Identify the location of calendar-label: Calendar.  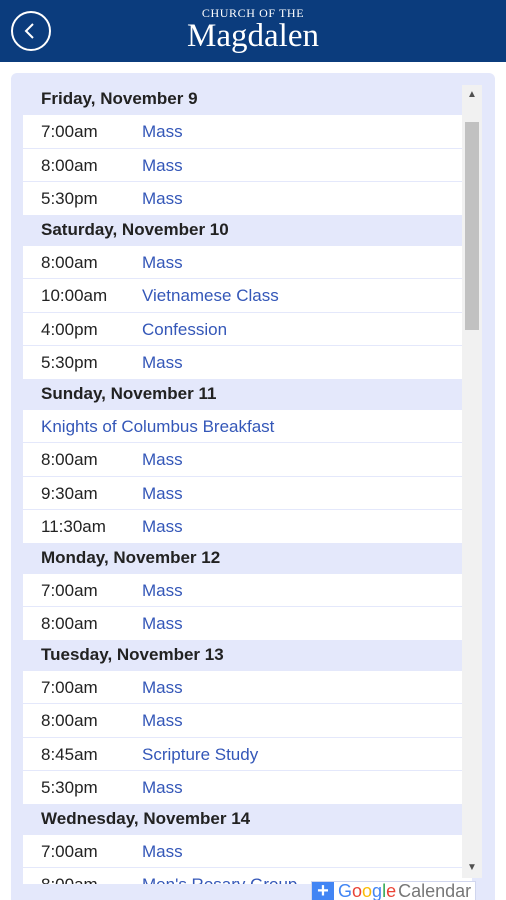
(435, 890).